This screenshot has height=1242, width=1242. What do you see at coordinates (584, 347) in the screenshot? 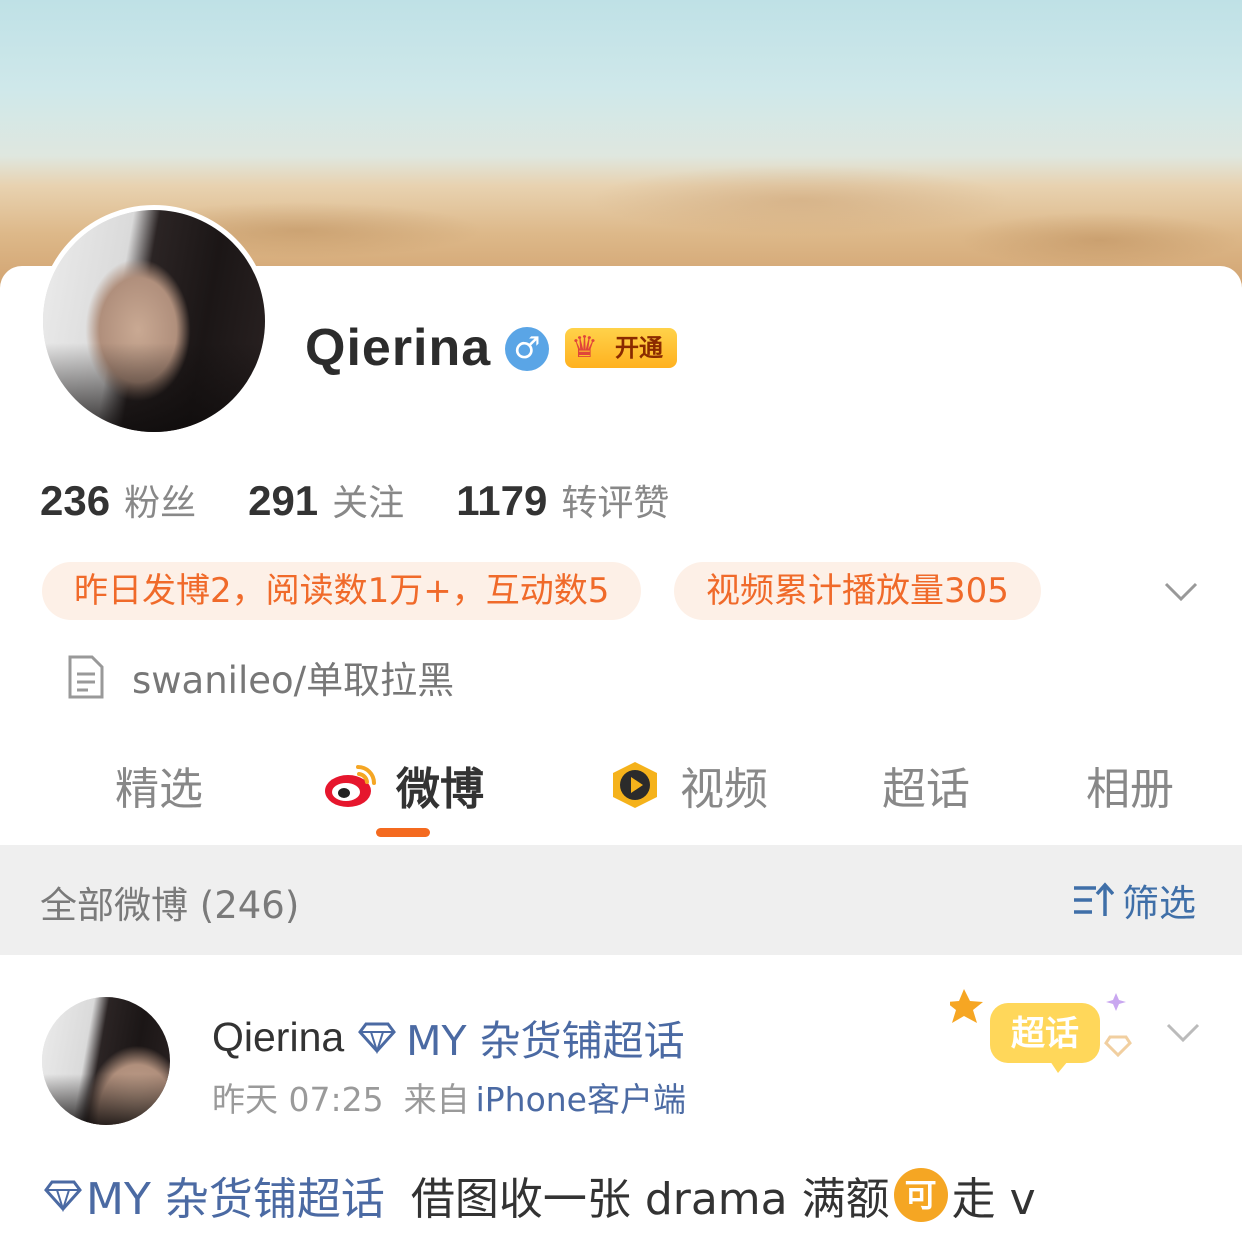
I see `crown-icon: ♛` at bounding box center [584, 347].